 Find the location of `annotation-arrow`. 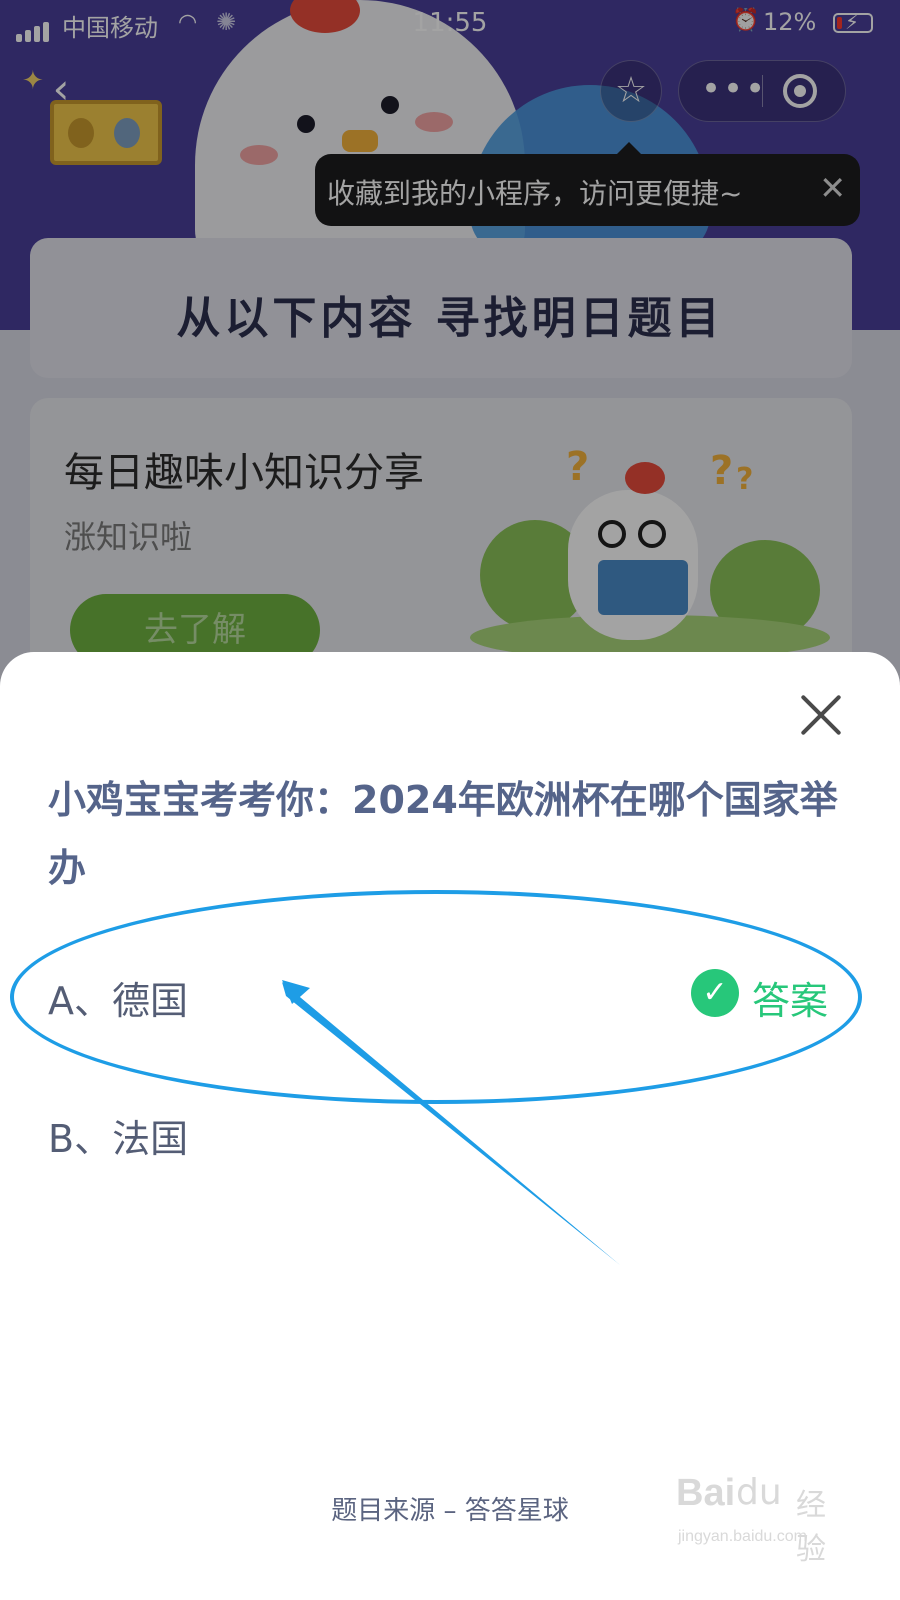

annotation-arrow is located at coordinates (451, 1122).